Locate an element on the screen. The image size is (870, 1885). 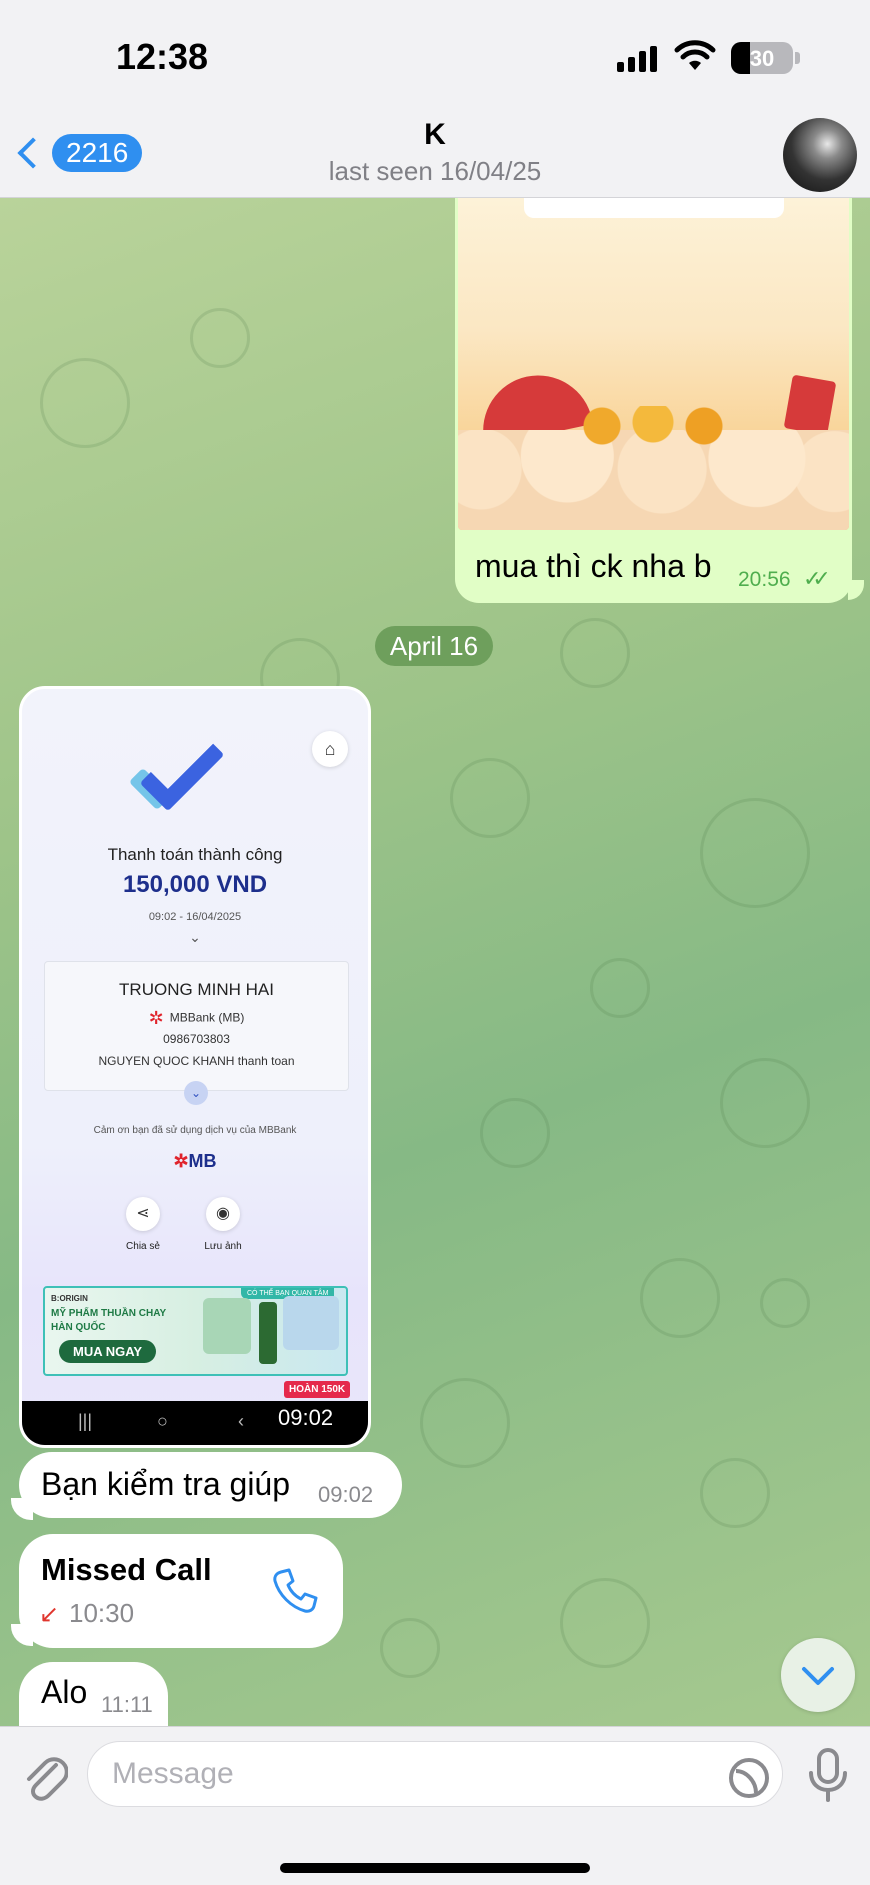
transfer-memo: NGUYEN QUOC KHANH thanh toan is located at coordinates (196, 1061).